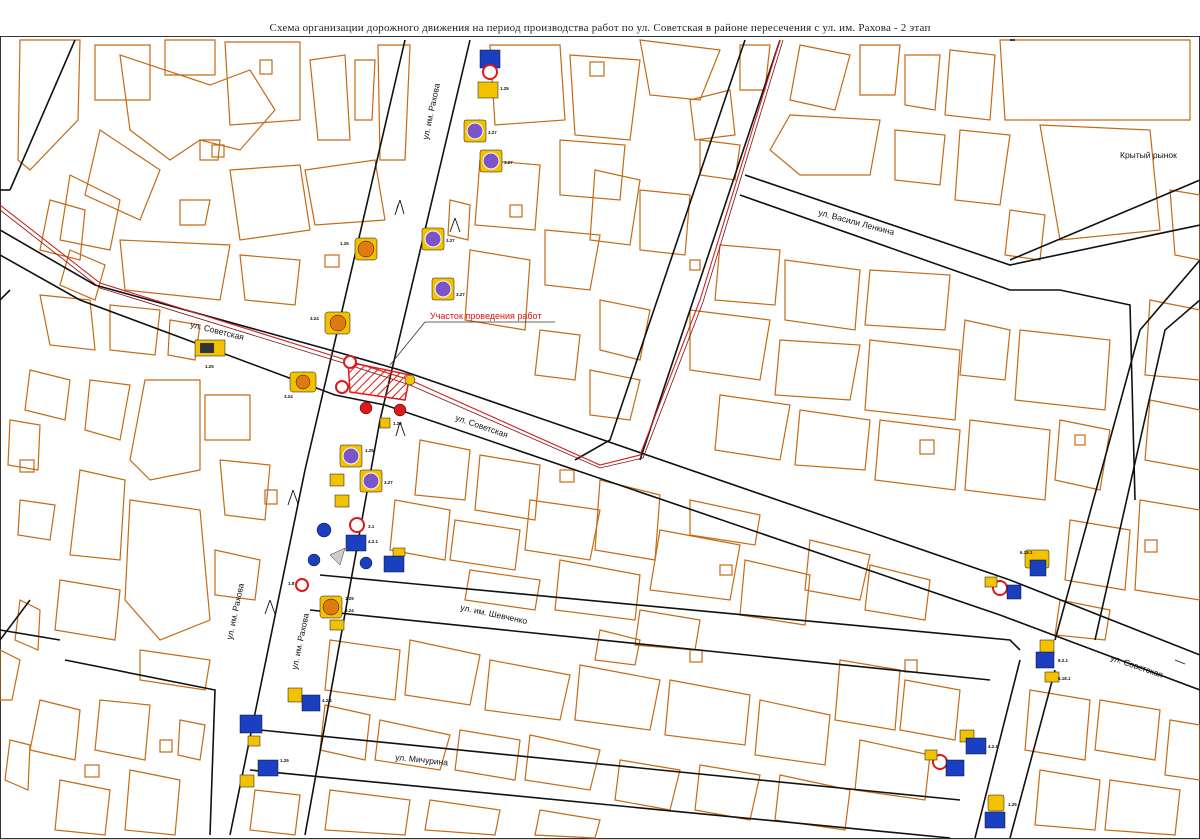 The image size is (1200, 839). What do you see at coordinates (1063, 660) in the screenshot?
I see `svg-text: 8.2.1` at bounding box center [1063, 660].